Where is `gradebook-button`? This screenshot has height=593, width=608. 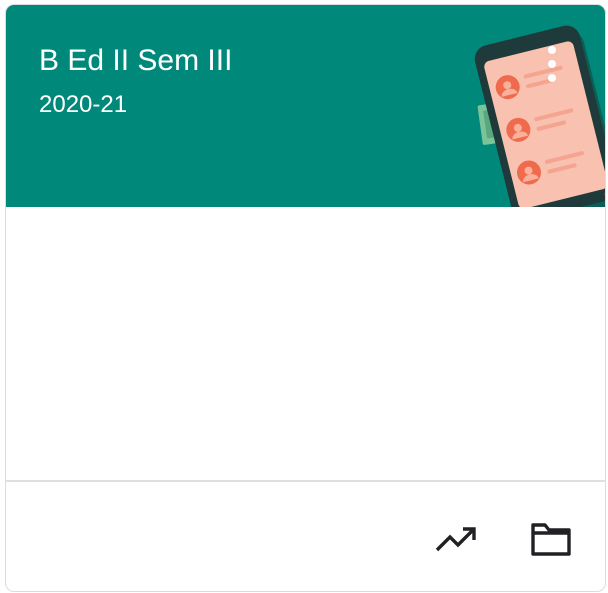 gradebook-button is located at coordinates (456, 539).